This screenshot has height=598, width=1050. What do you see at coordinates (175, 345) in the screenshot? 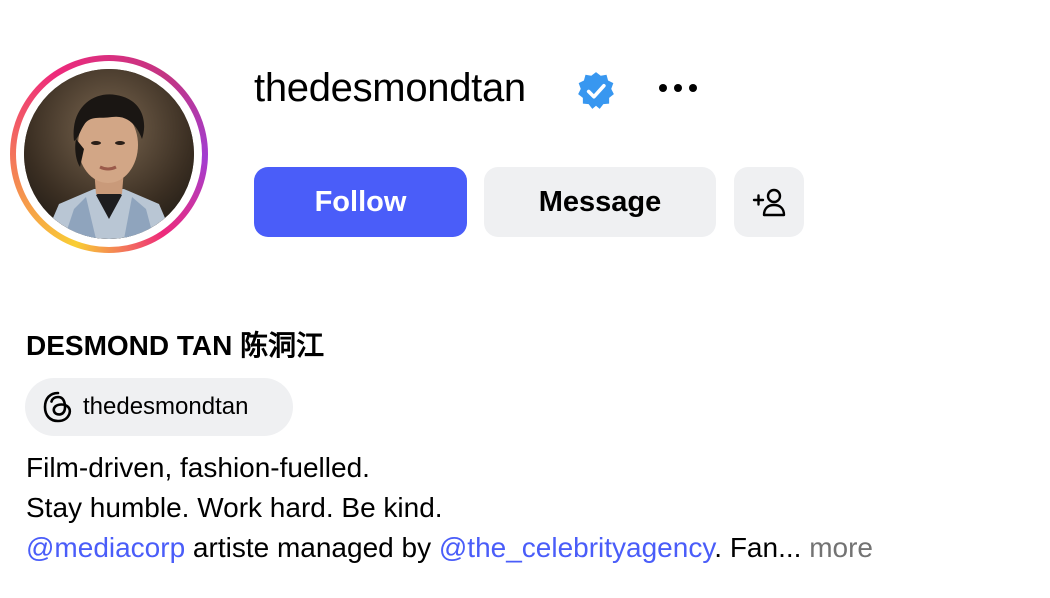
I see `display-name: DESMOND TAN 陈洞江` at bounding box center [175, 345].